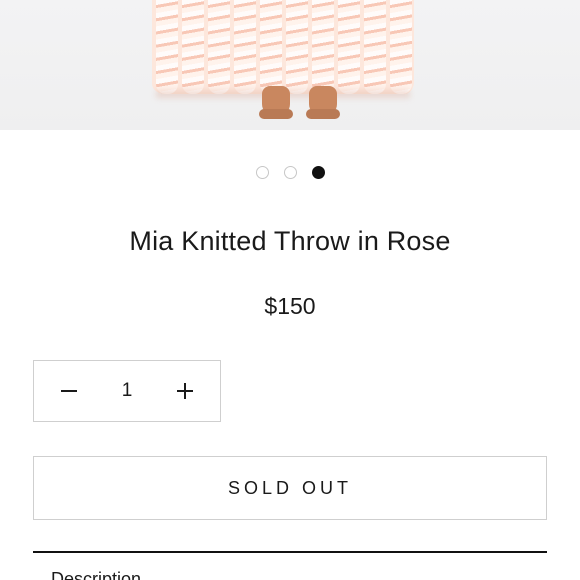 This screenshot has width=580, height=580. Describe the element at coordinates (290, 306) in the screenshot. I see `product-price: $150` at that location.